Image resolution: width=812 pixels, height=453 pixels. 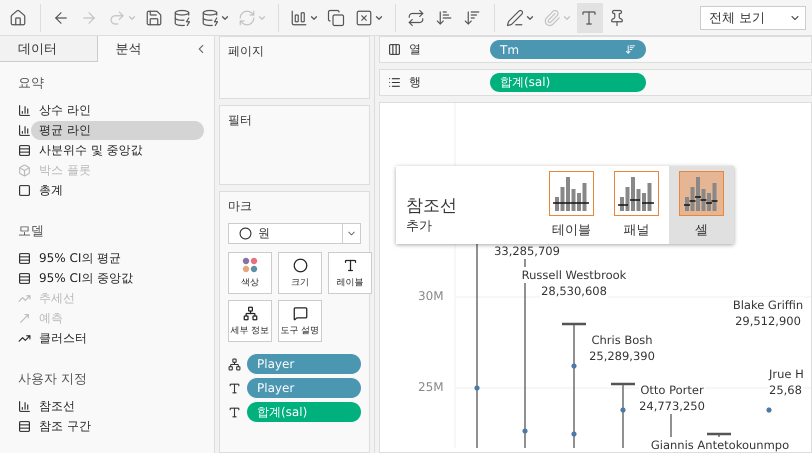 I want to click on mark-label: Russell Westbrook, so click(x=574, y=275).